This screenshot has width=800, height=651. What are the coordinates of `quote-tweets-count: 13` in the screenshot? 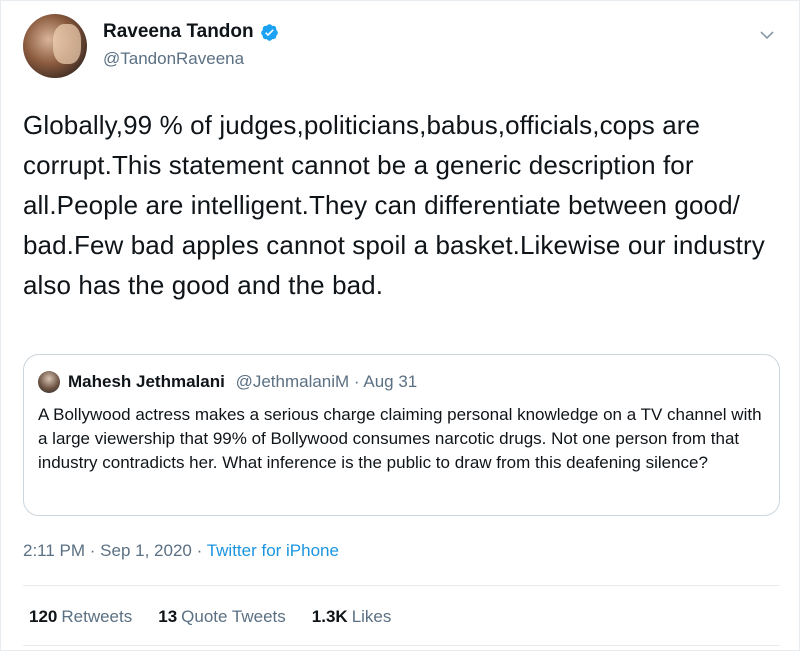 It's located at (168, 616).